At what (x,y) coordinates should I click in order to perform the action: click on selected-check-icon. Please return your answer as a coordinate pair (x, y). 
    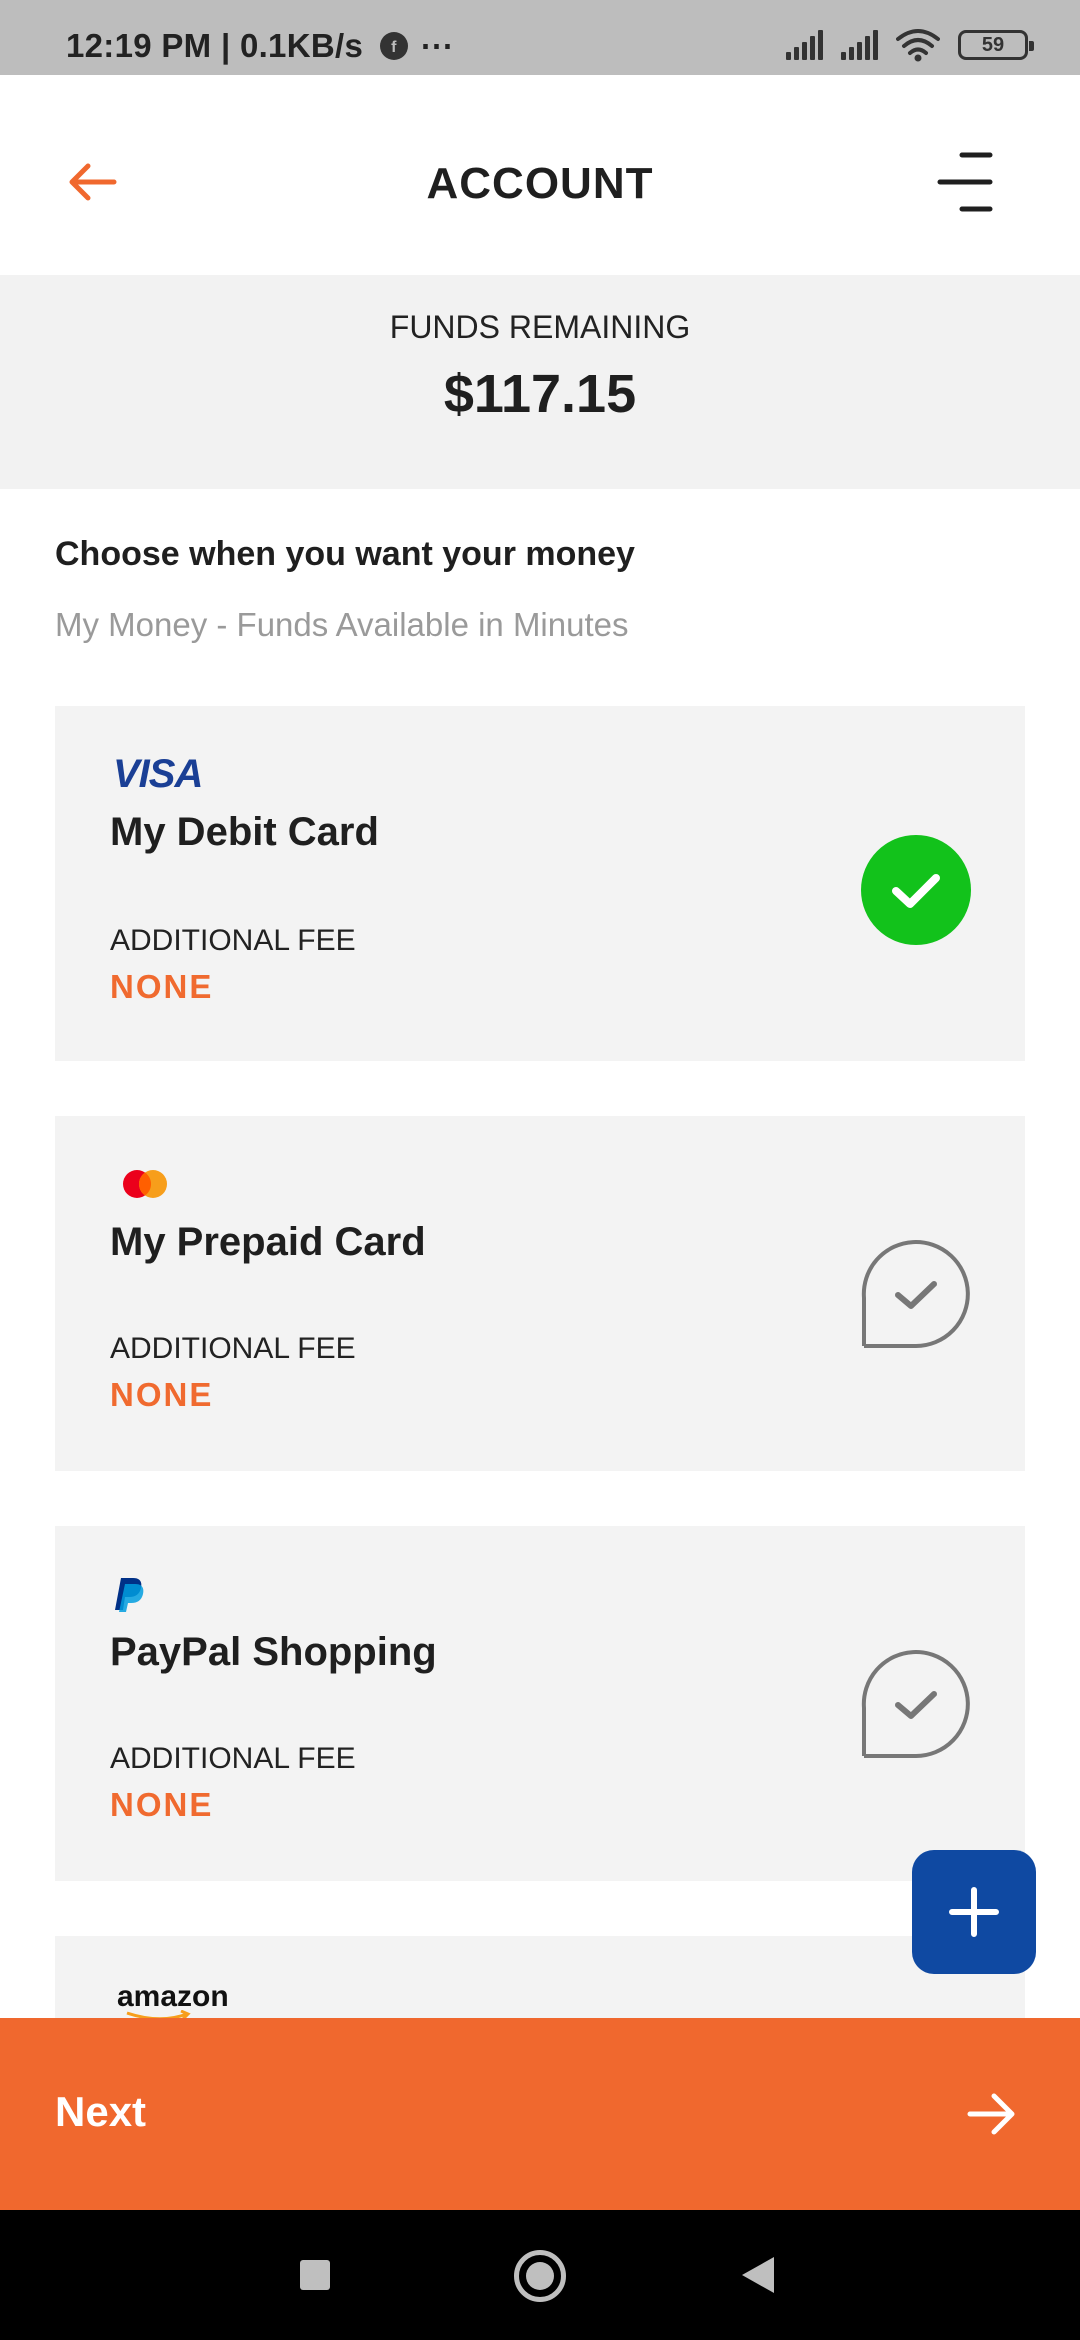
    Looking at the image, I should click on (916, 890).